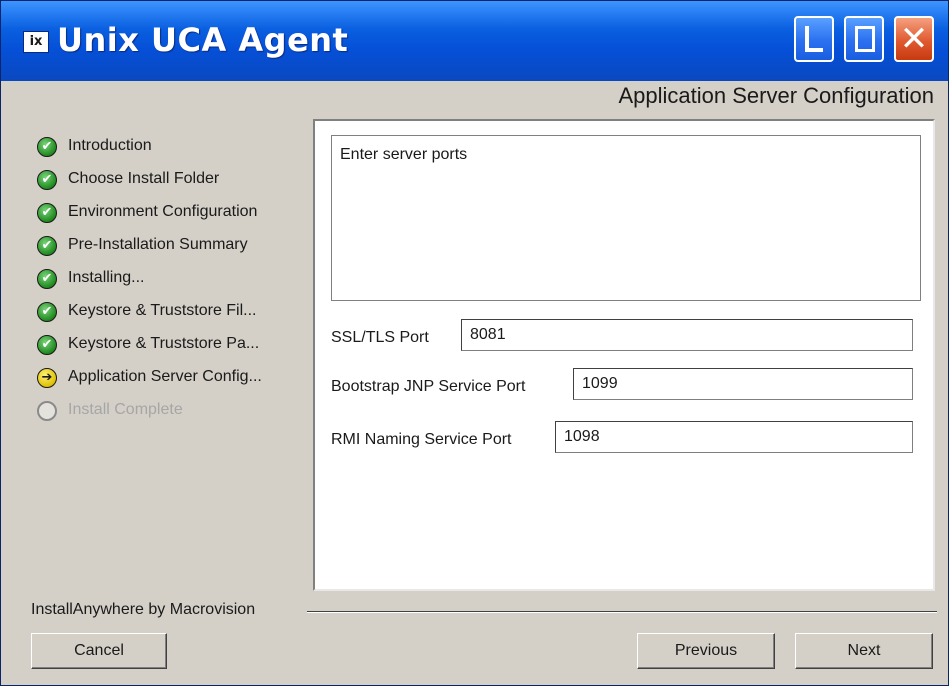 This screenshot has width=949, height=686. I want to click on maximize-icon, so click(865, 39).